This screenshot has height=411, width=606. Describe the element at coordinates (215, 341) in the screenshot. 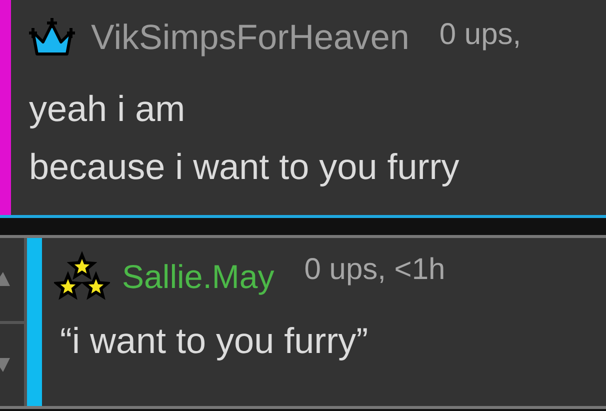

I see `reply-text: “i want to you furry”` at that location.